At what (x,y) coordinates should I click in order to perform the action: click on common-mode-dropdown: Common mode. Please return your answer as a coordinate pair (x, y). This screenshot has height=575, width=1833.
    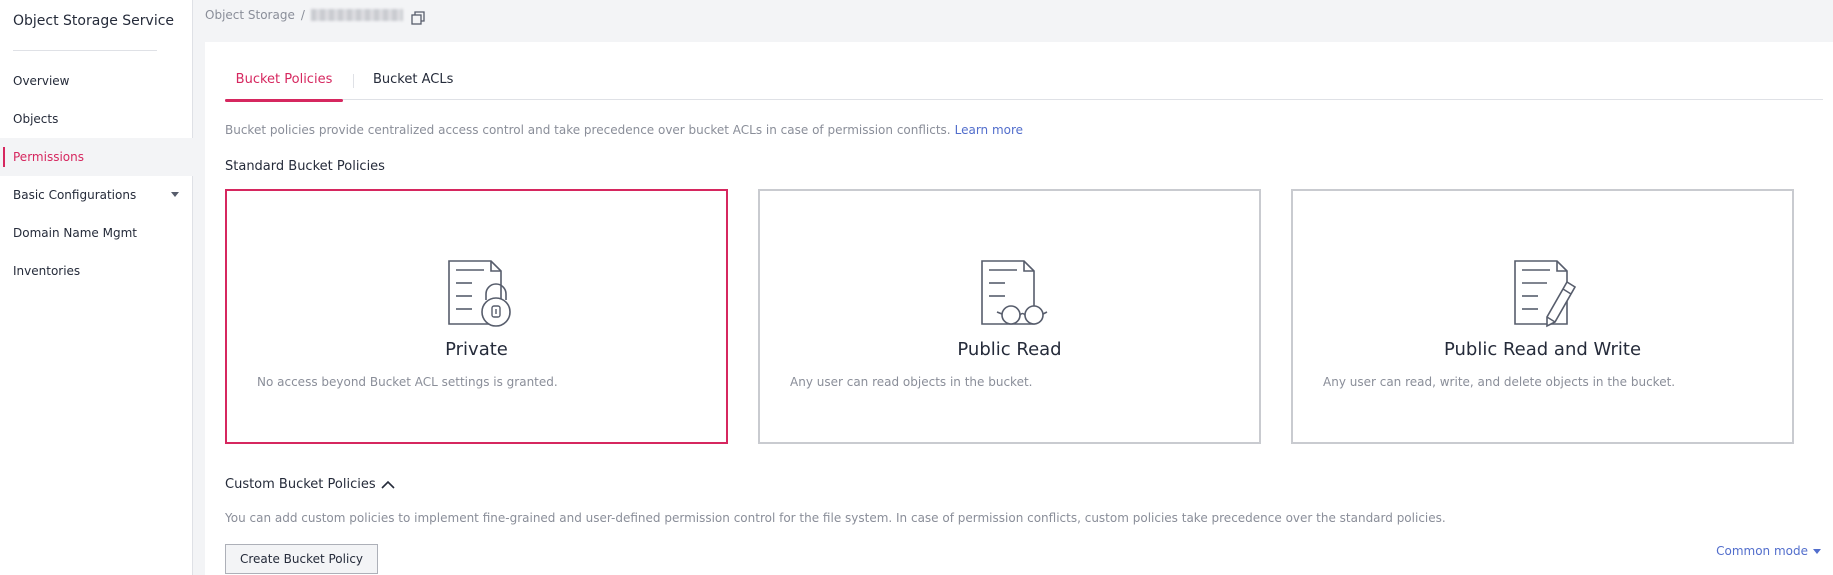
    Looking at the image, I should click on (1768, 551).